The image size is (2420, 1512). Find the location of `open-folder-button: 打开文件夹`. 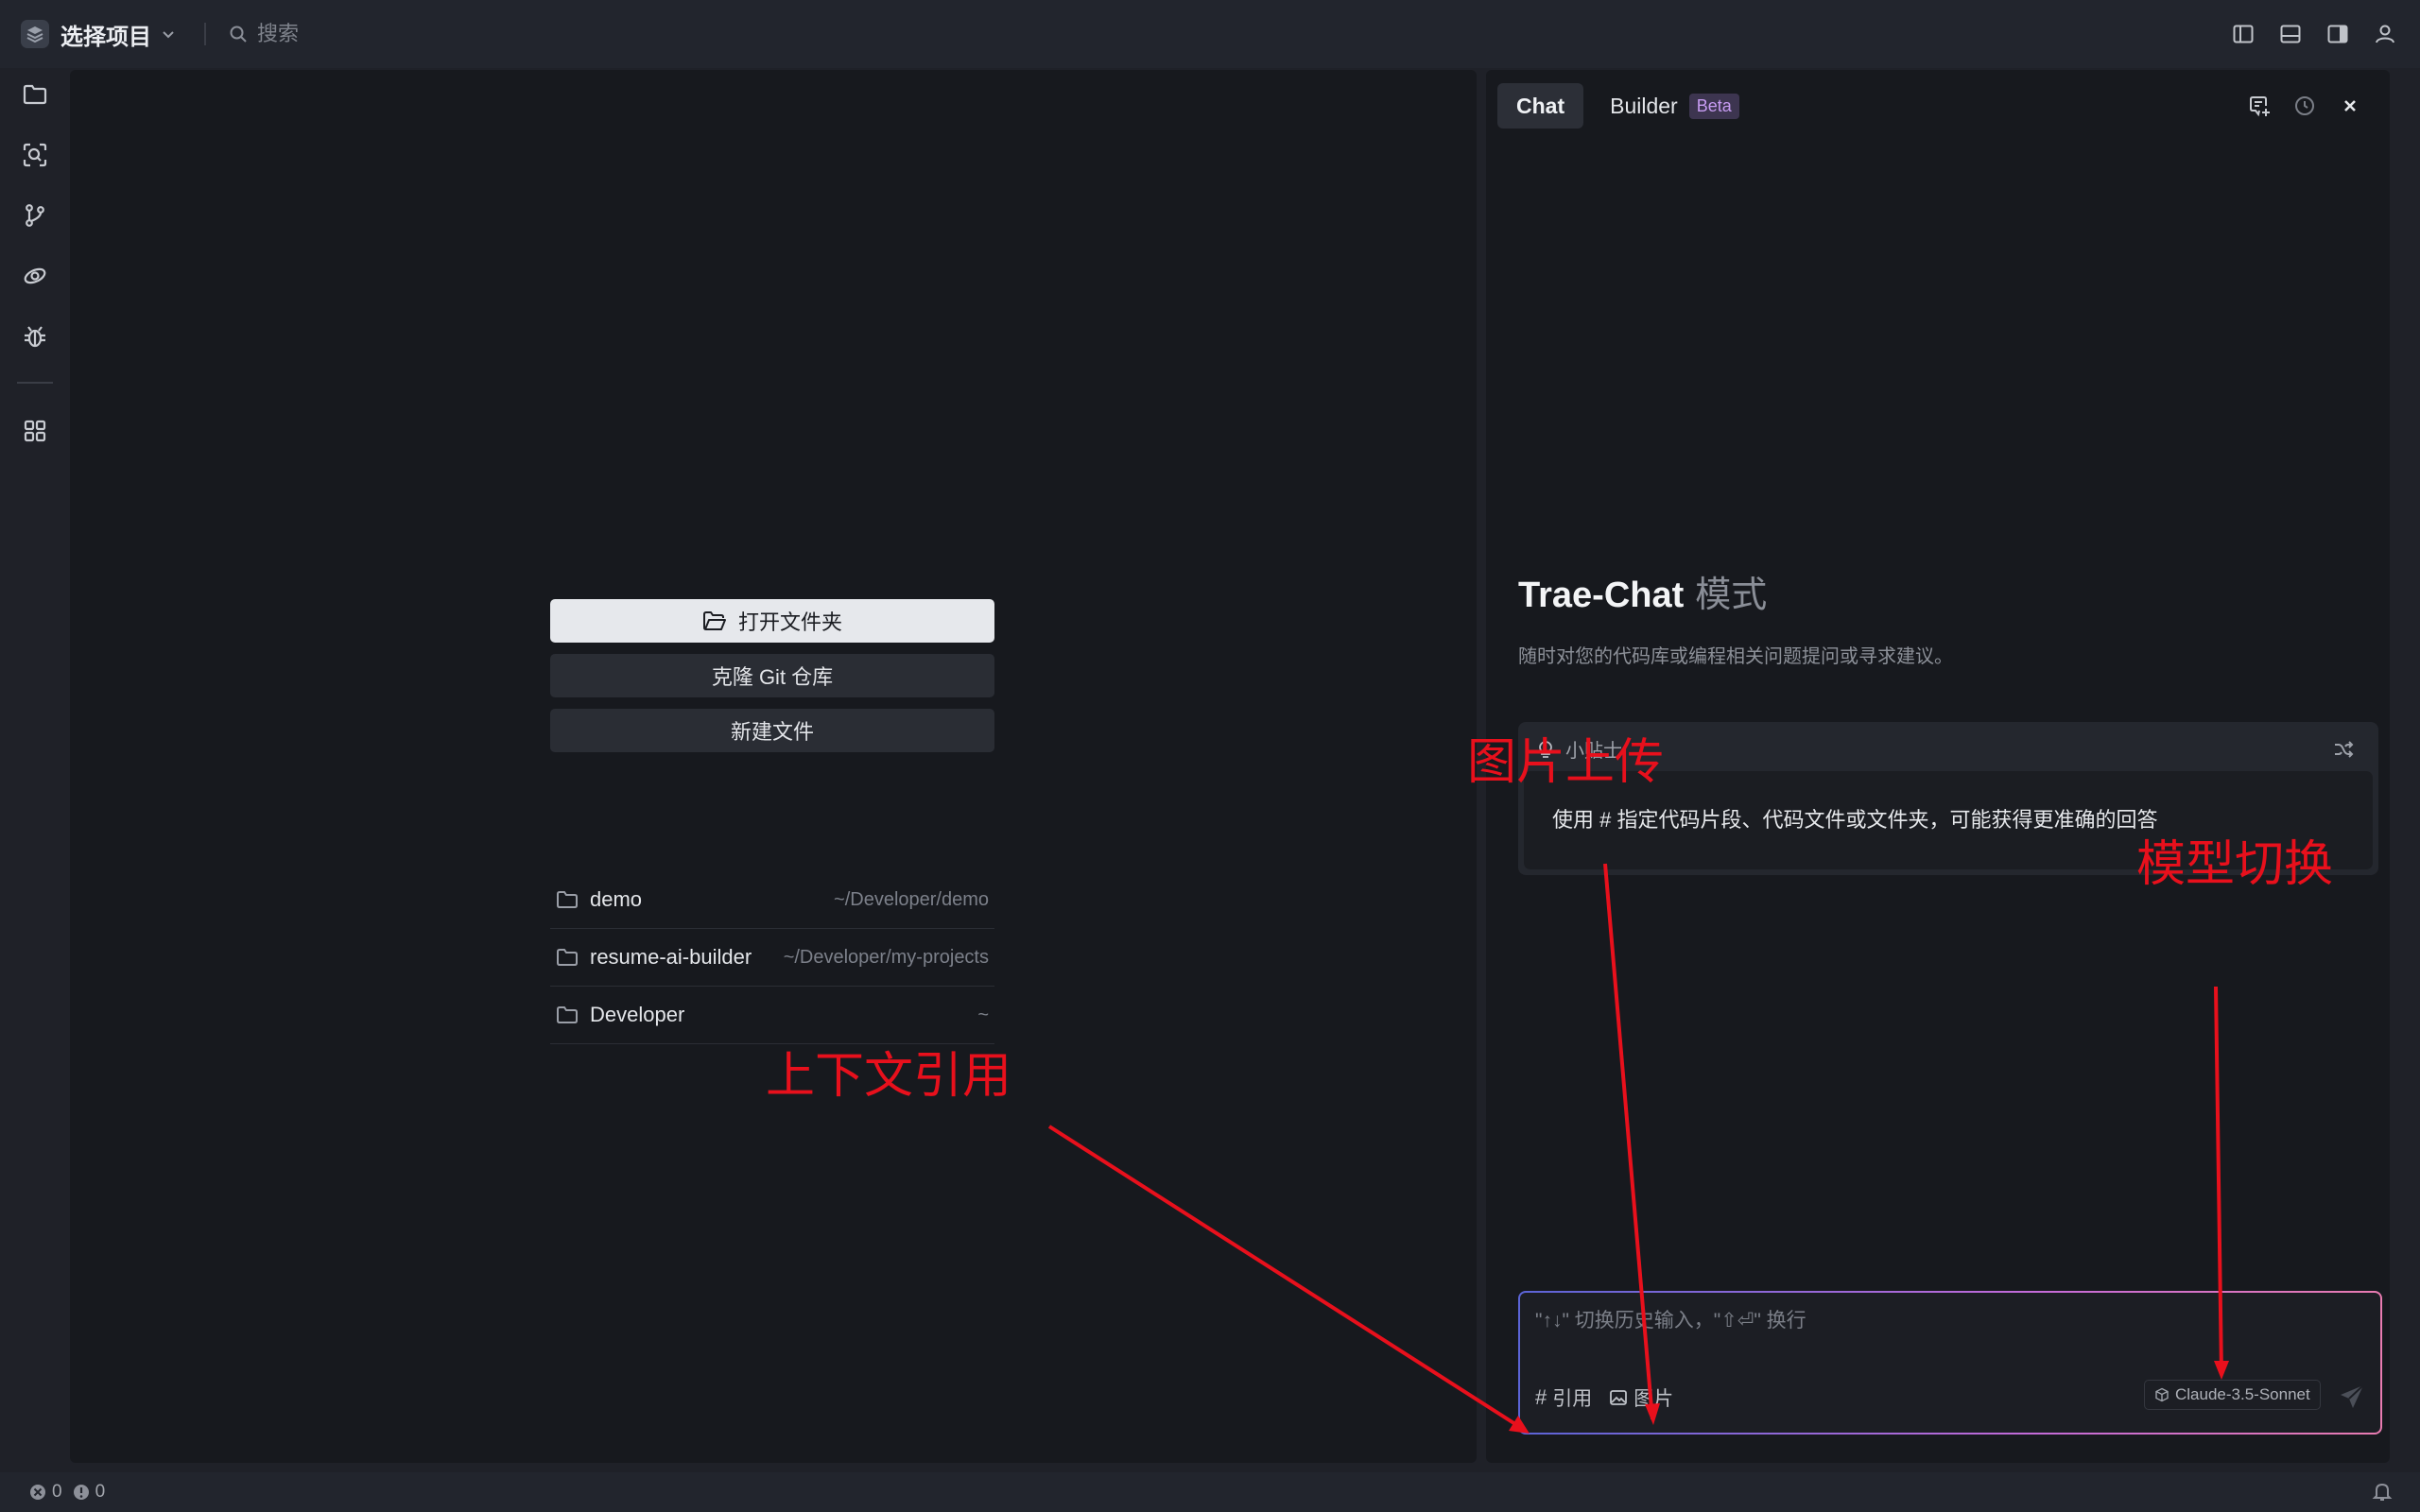

open-folder-button: 打开文件夹 is located at coordinates (772, 621).